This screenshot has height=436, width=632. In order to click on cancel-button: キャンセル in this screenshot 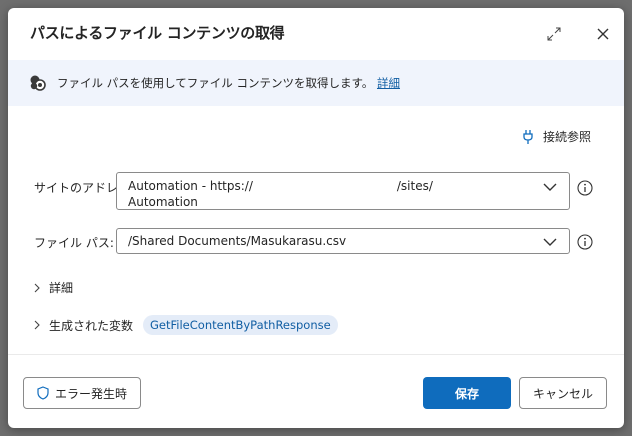, I will do `click(563, 393)`.